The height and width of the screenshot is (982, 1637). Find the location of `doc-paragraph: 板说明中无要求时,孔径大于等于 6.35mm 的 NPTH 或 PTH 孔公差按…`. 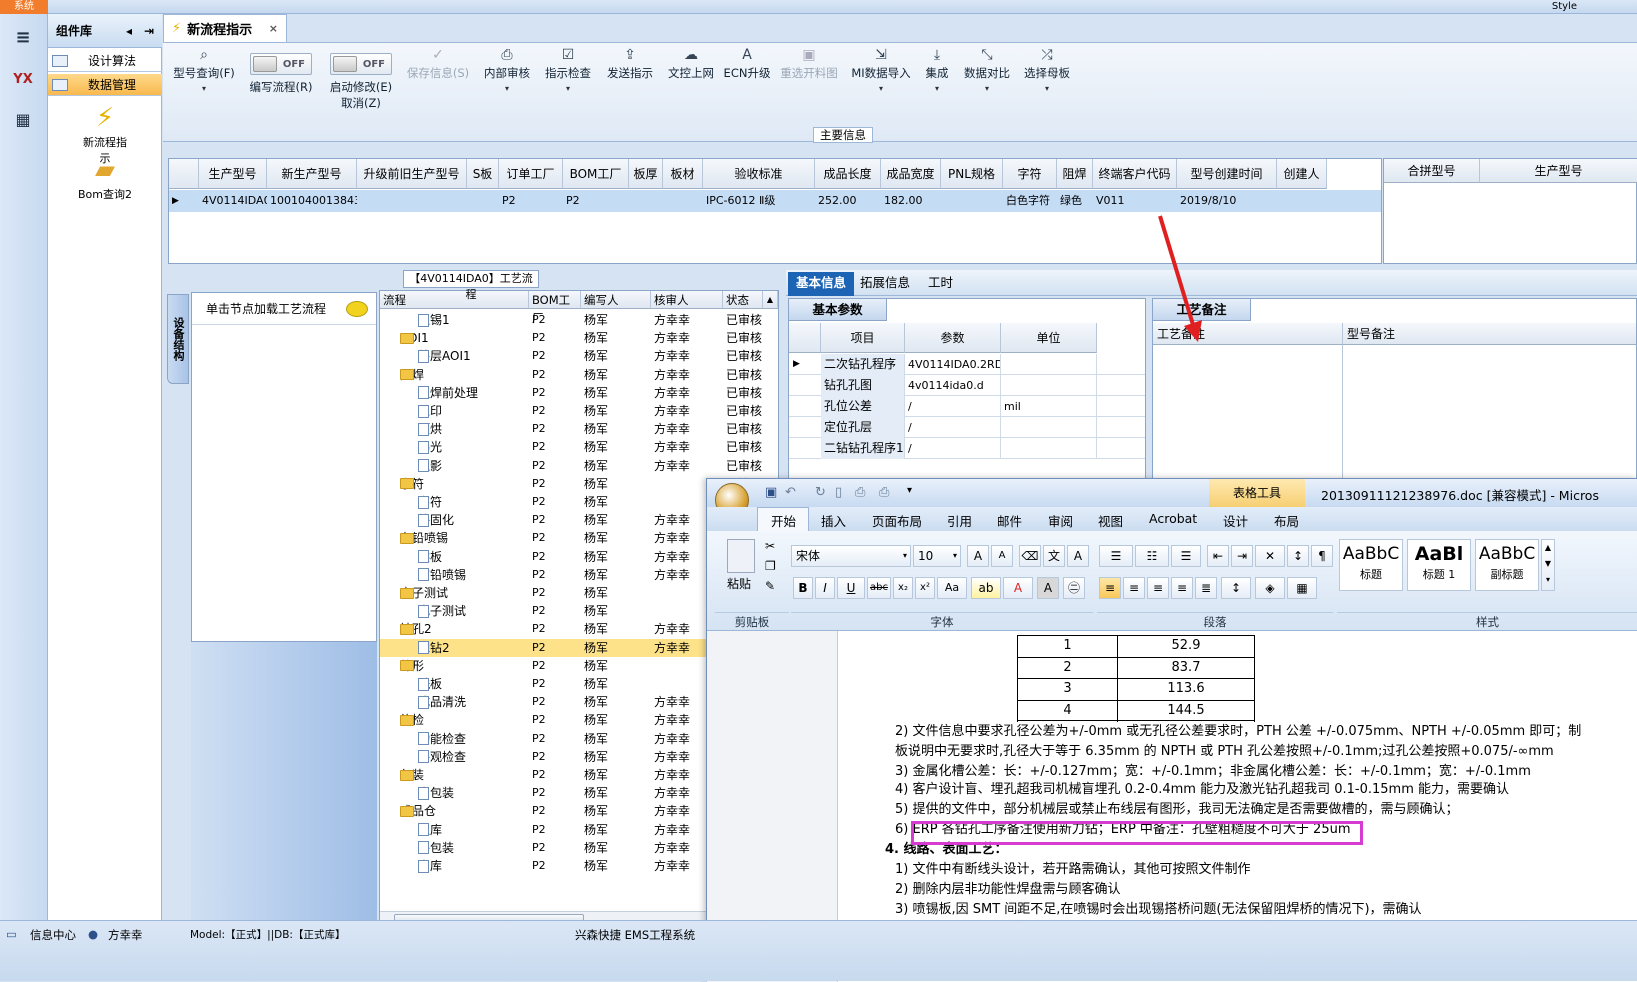

doc-paragraph: 板说明中无要求时,孔径大于等于 6.35mm 的 NPTH 或 PTH 孔公差按… is located at coordinates (1224, 752).